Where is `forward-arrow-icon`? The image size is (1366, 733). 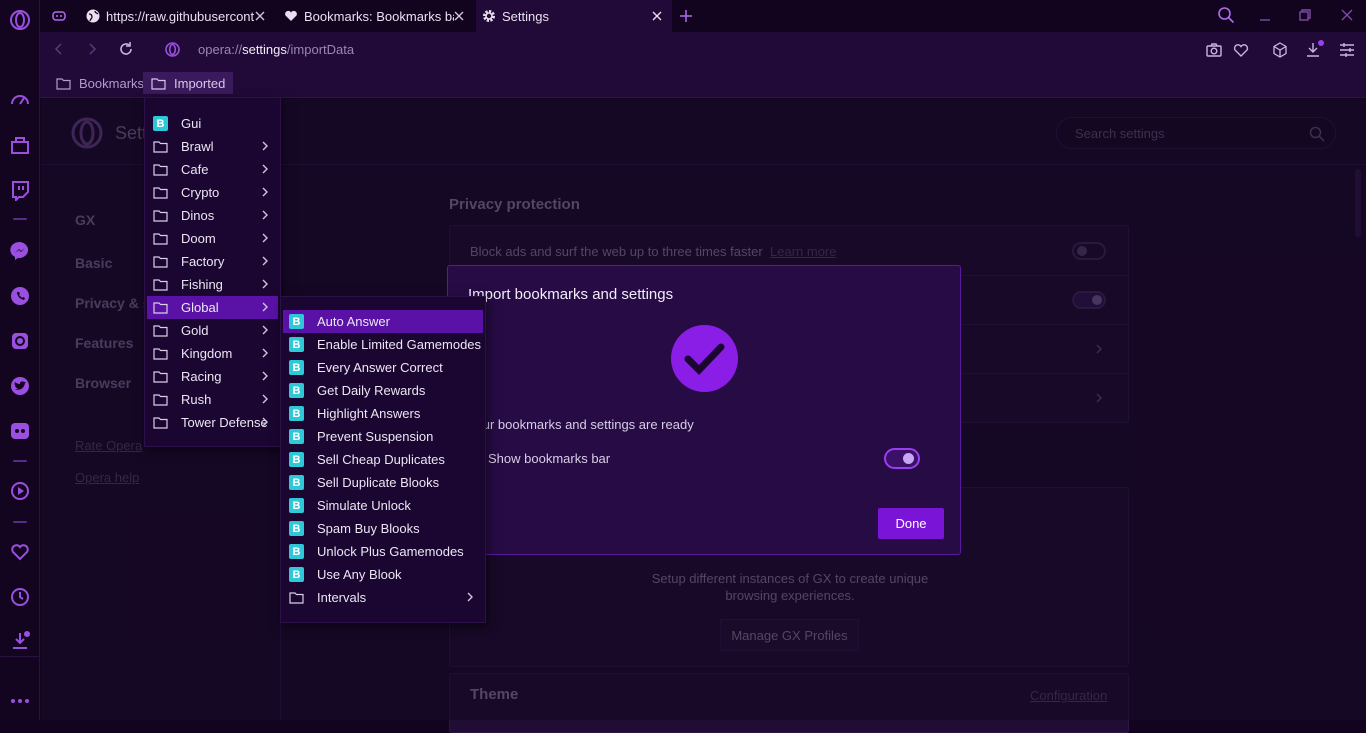 forward-arrow-icon is located at coordinates (92, 49).